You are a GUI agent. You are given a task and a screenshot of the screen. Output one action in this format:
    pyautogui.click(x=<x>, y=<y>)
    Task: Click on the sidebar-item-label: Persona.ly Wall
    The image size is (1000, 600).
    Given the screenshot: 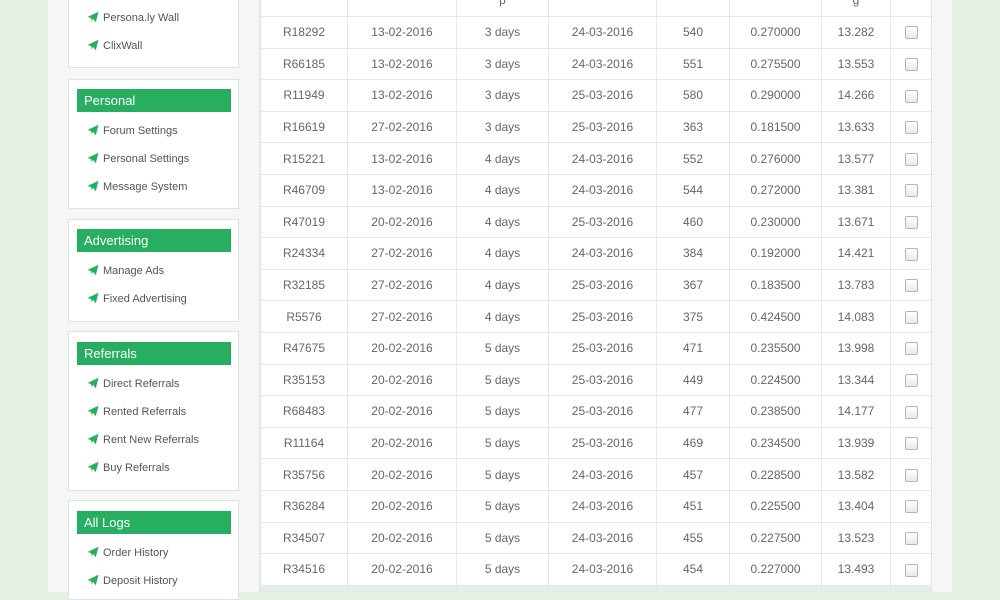 What is the action you would take?
    pyautogui.click(x=141, y=18)
    